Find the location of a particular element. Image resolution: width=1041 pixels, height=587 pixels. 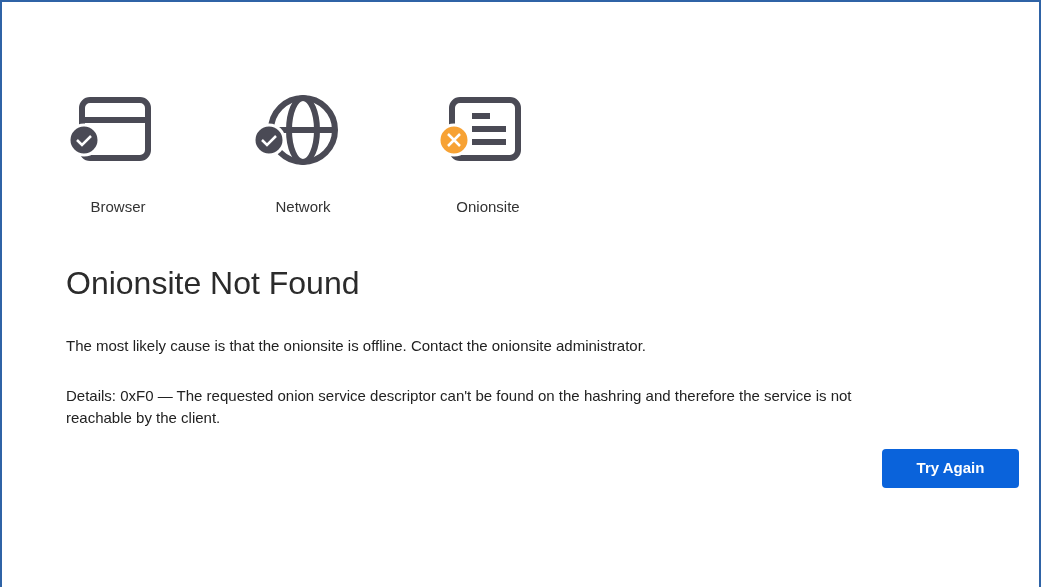

error-message: The most likely cause is that the onionsite is offline. Contact the onionsite administrator. is located at coordinates (357, 345).